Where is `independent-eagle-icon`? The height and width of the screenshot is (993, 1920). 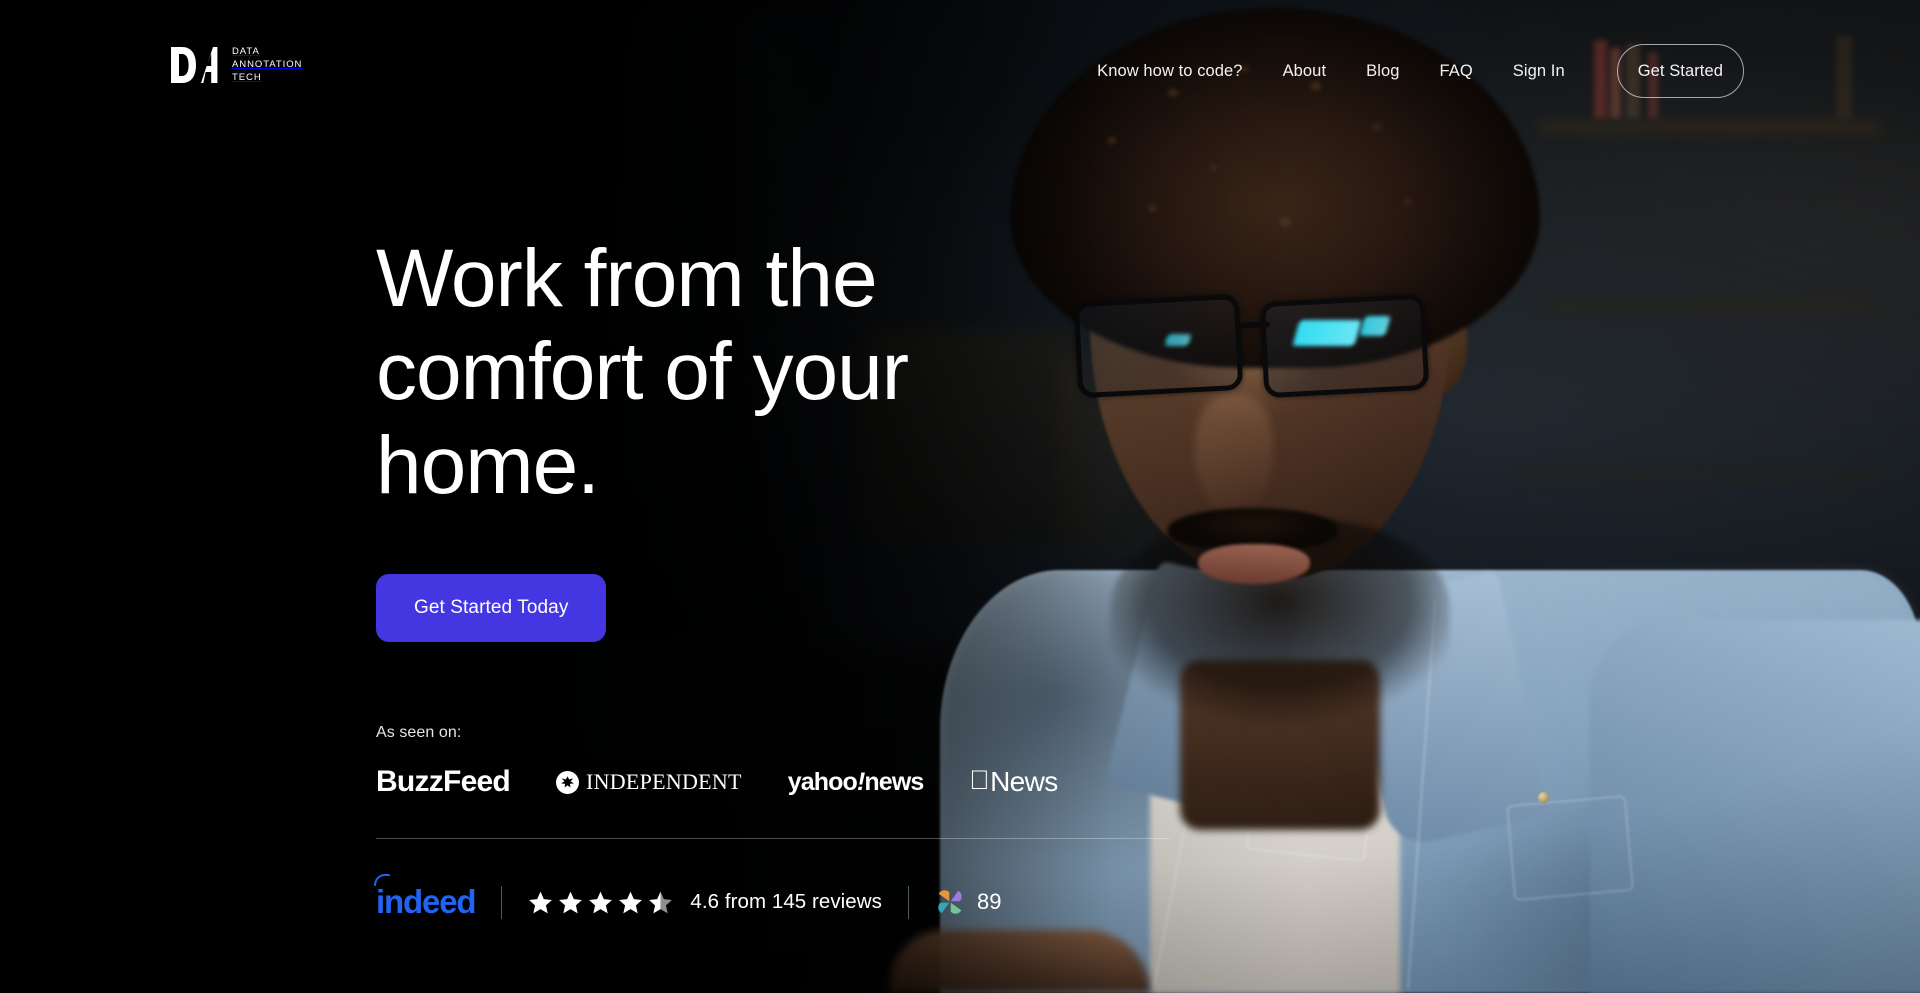
independent-eagle-icon is located at coordinates (568, 782).